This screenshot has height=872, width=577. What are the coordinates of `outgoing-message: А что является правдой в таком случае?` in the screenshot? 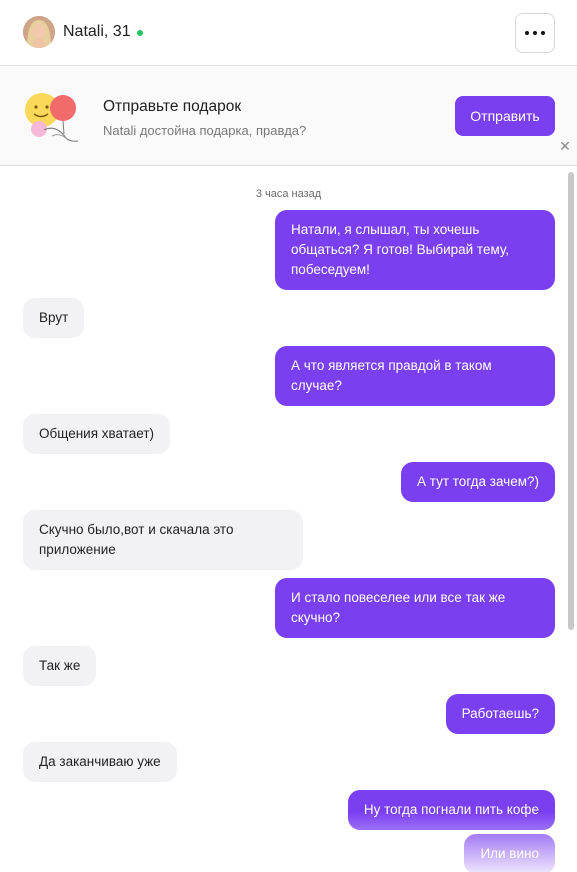 It's located at (415, 376).